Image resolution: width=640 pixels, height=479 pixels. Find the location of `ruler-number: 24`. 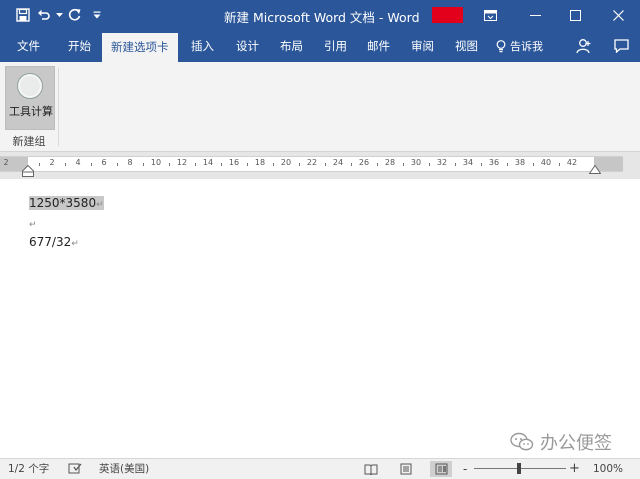

ruler-number: 24 is located at coordinates (338, 162).